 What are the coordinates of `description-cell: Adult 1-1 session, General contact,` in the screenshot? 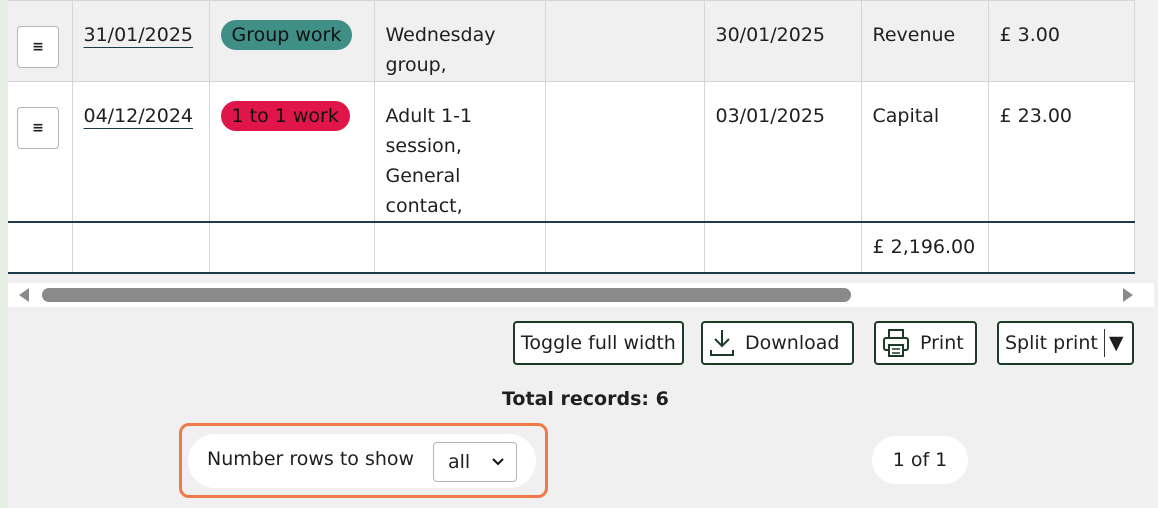 It's located at (460, 151).